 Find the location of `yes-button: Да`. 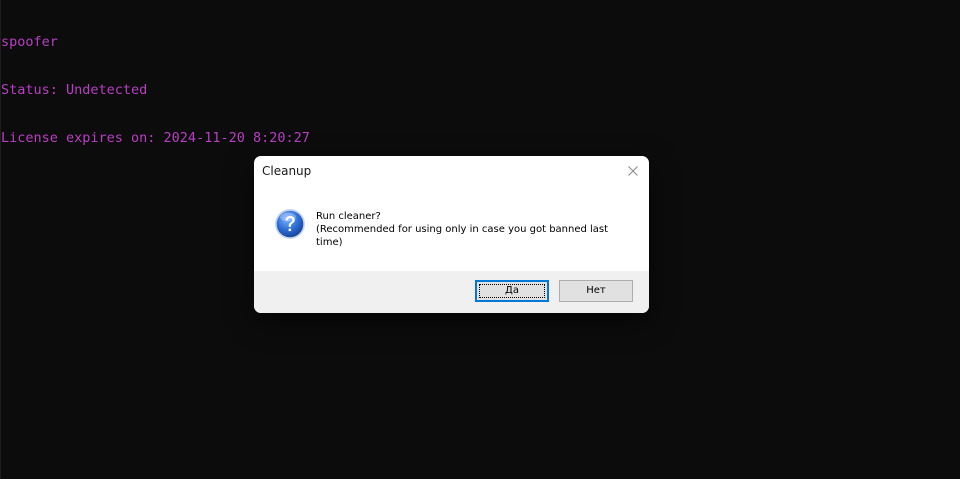

yes-button: Да is located at coordinates (512, 291).